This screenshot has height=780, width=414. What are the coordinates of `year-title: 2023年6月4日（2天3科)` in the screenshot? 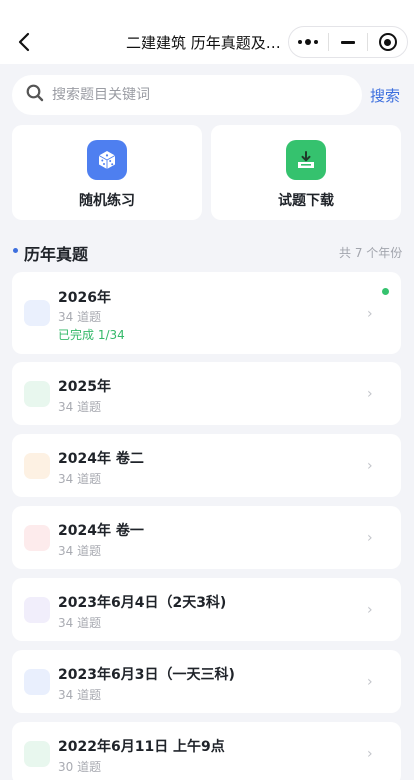 It's located at (142, 603).